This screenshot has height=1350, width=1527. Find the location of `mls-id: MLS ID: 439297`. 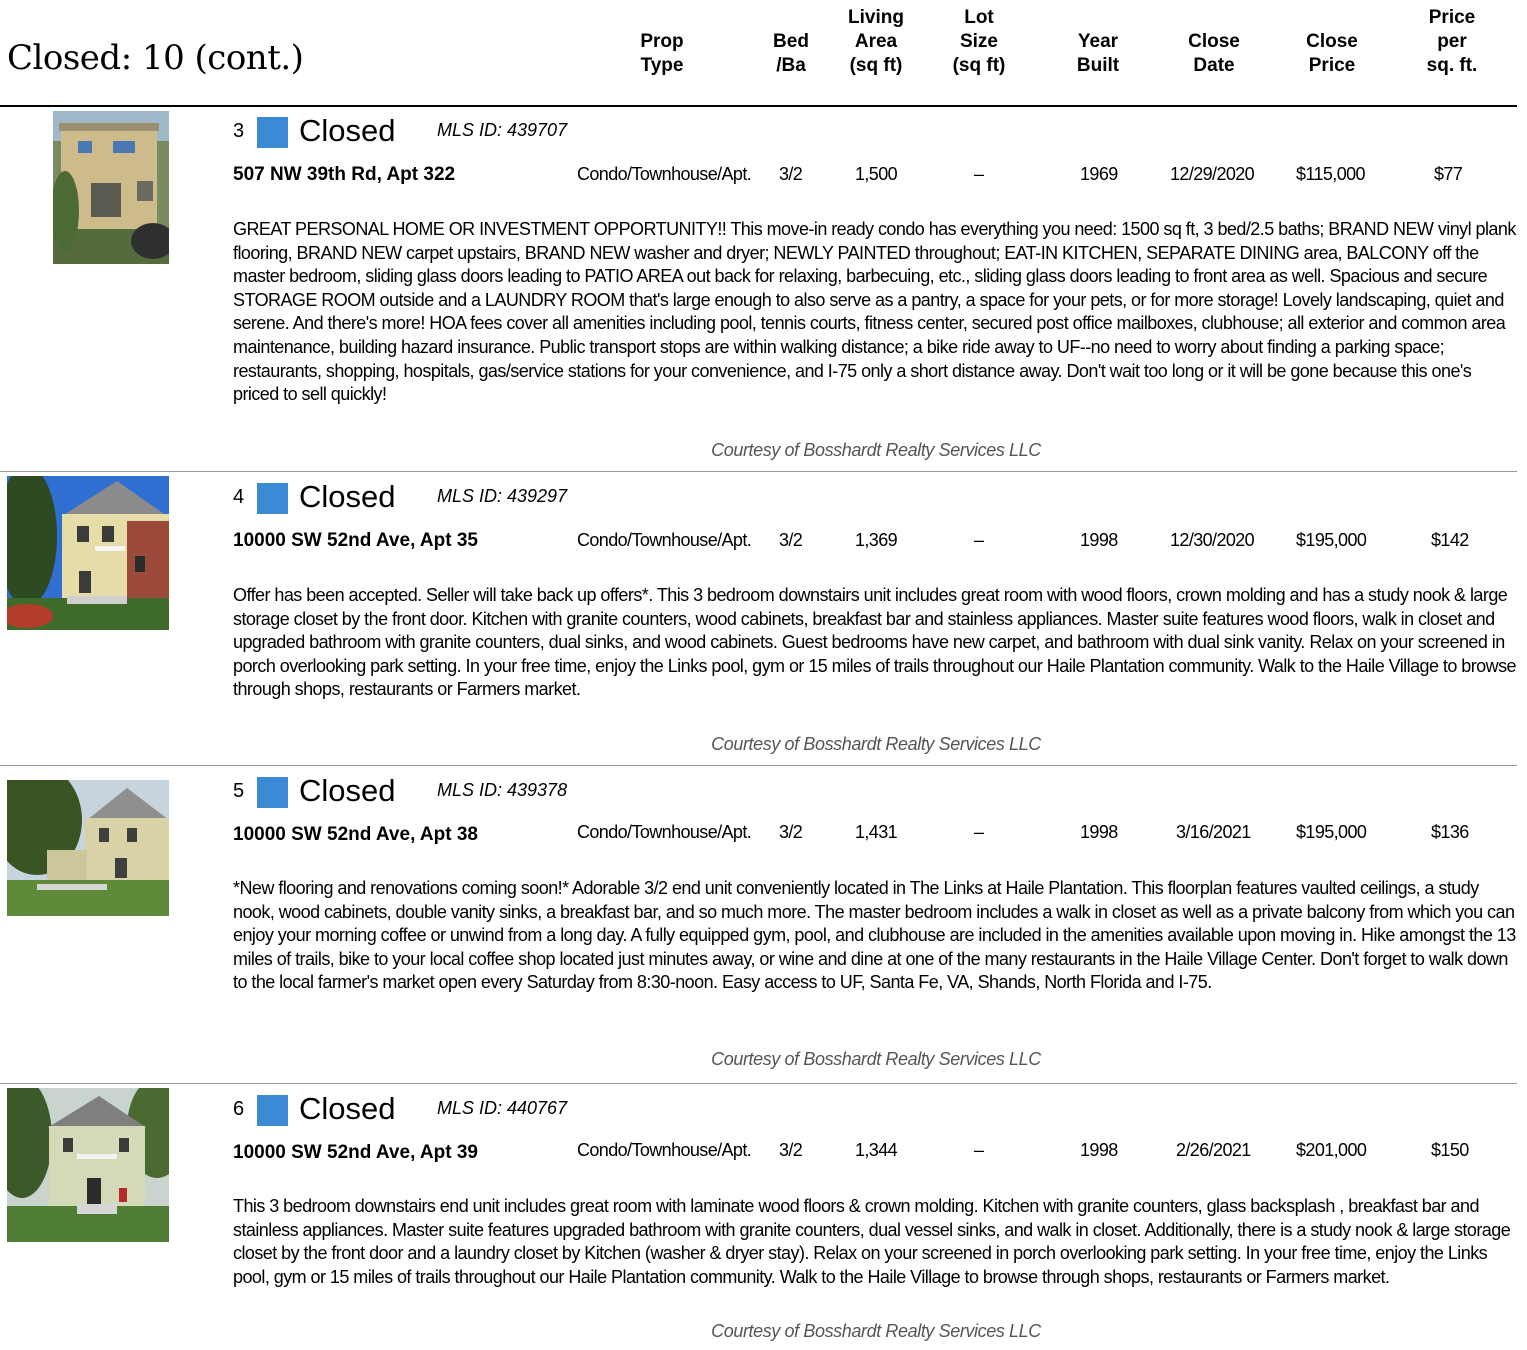

mls-id: MLS ID: 439297 is located at coordinates (502, 496).